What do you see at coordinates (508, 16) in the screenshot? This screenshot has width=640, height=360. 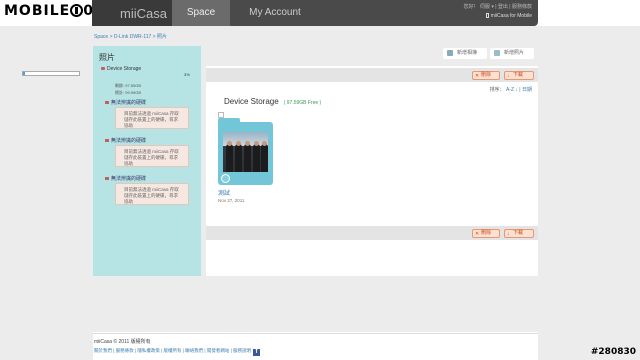 I see `mobile-link: miiCasa for Mobile` at bounding box center [508, 16].